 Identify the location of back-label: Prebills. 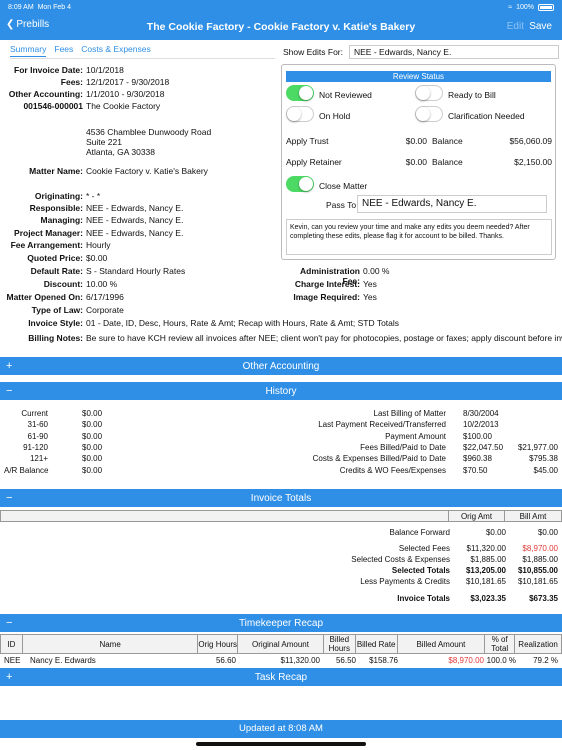
(33, 24).